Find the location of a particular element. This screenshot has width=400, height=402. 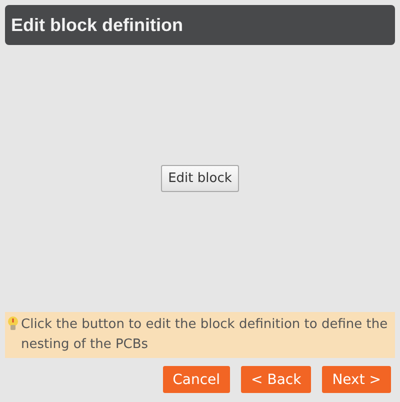

wizard-button: Next > is located at coordinates (356, 379).